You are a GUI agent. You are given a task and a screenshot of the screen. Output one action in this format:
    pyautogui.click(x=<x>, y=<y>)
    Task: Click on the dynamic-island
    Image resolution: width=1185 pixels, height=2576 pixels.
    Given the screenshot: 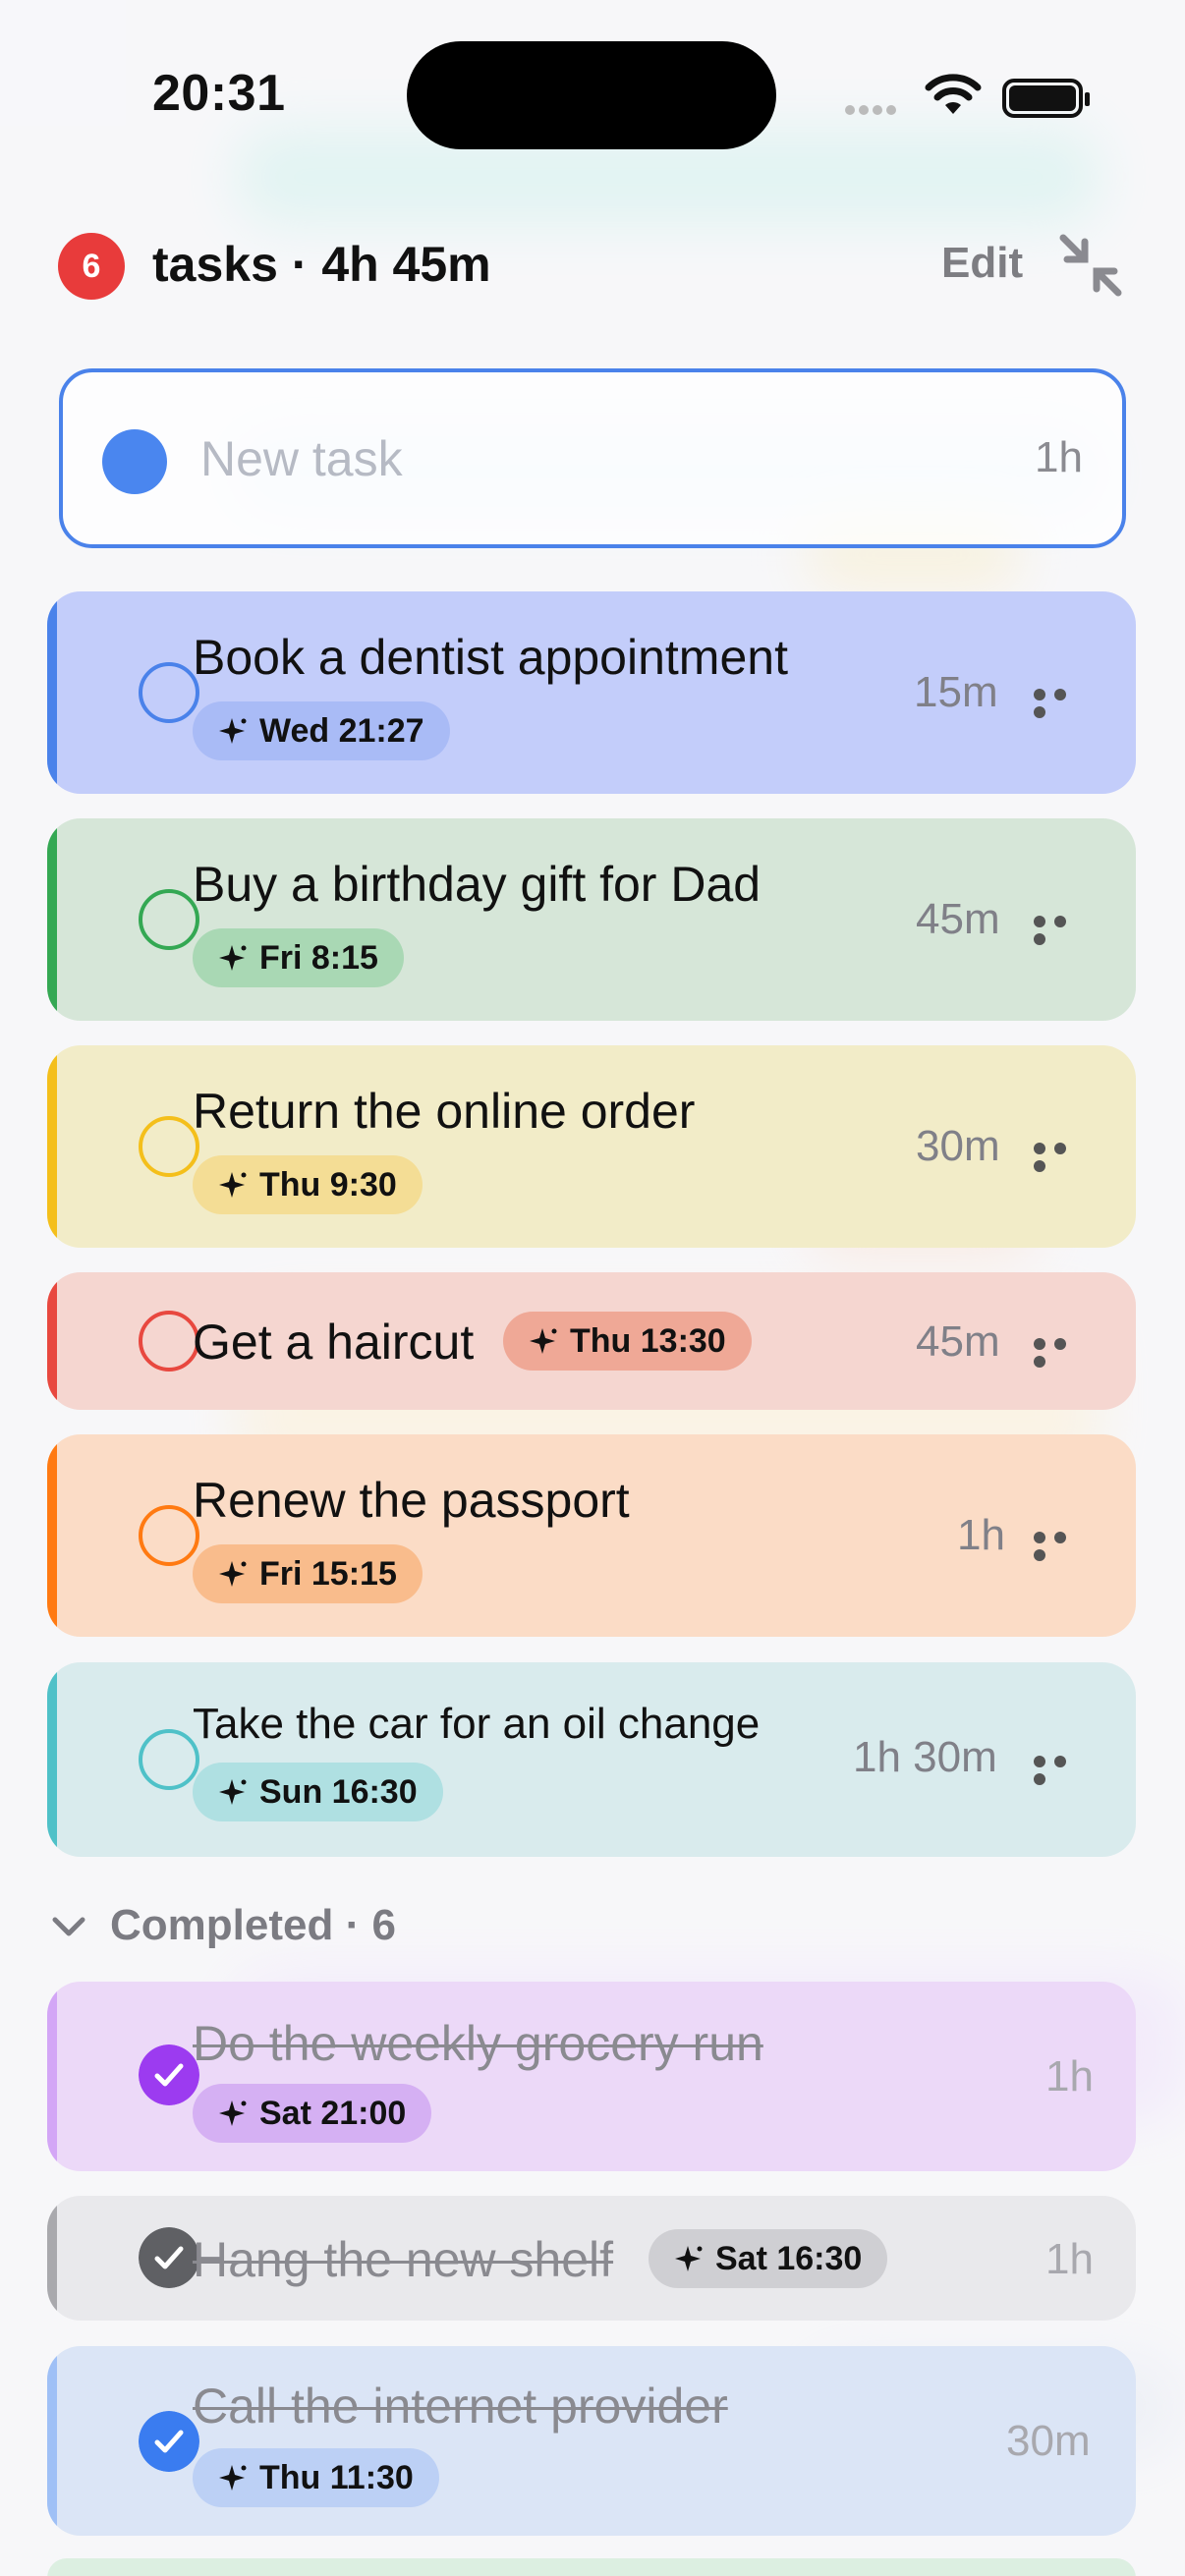 What is the action you would take?
    pyautogui.click(x=592, y=95)
    